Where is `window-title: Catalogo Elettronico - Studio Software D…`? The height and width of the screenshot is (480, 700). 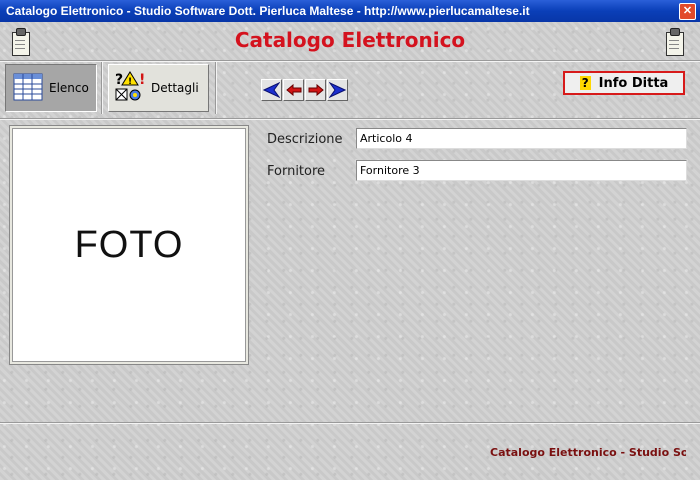
window-title: Catalogo Elettronico - Studio Software D… is located at coordinates (268, 11).